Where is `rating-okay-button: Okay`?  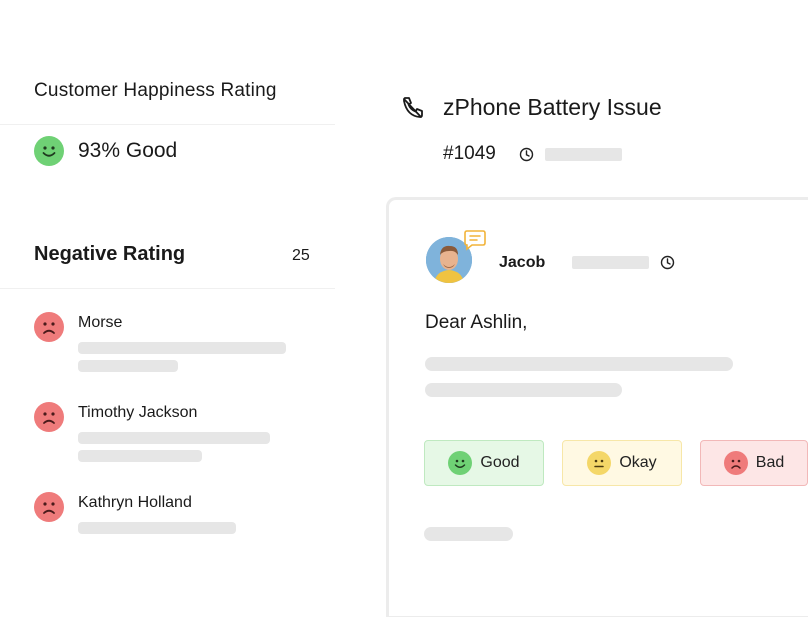 rating-okay-button: Okay is located at coordinates (622, 463).